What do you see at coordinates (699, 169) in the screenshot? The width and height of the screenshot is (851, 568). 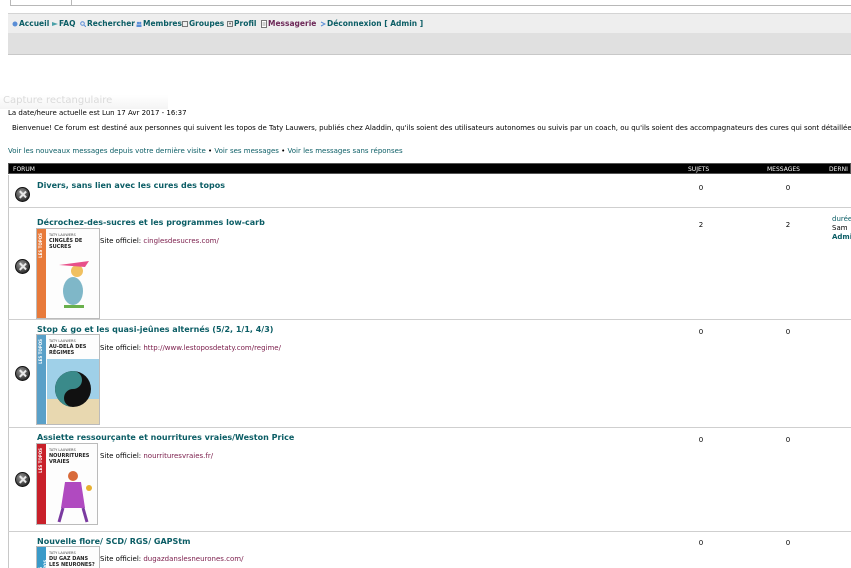 I see `header-topics: SUJETS` at bounding box center [699, 169].